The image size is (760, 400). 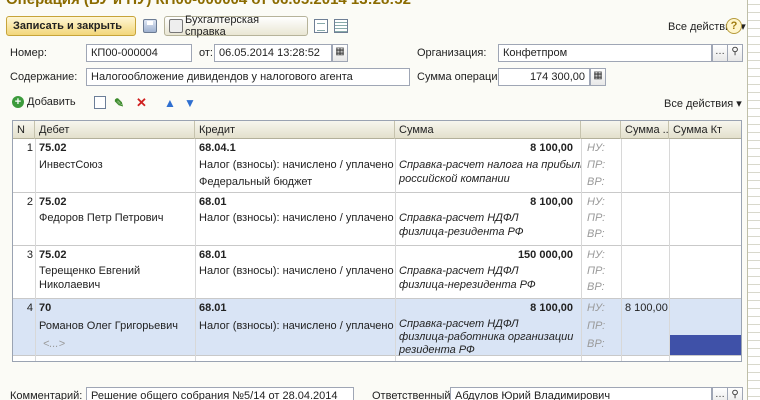 I want to click on accounting-reference-label: Бухгалтерская справка, so click(x=222, y=26).